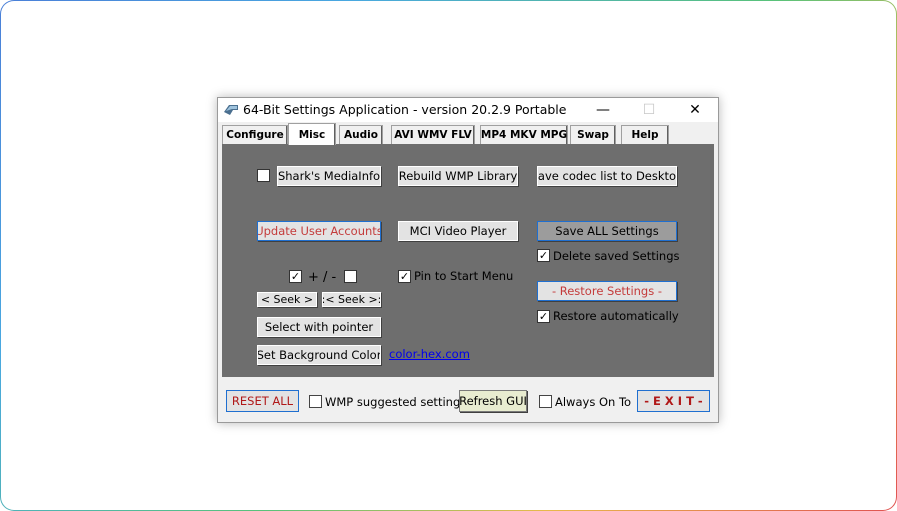 This screenshot has width=897, height=511. I want to click on tab-misc: Misc, so click(312, 134).